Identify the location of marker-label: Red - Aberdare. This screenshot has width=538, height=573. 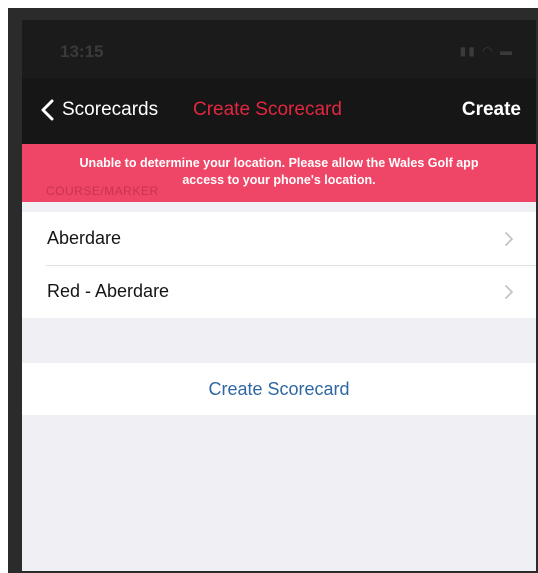
(108, 291).